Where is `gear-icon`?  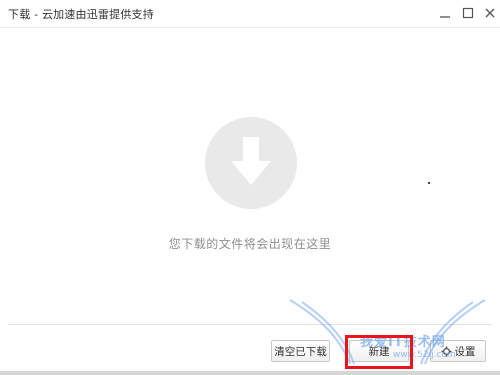 gear-icon is located at coordinates (446, 351).